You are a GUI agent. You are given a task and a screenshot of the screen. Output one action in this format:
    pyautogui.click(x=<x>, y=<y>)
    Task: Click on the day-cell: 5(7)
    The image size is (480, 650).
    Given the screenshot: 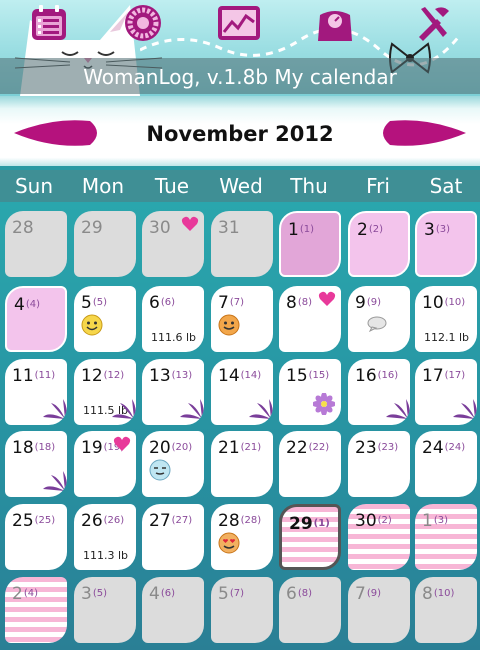 What is the action you would take?
    pyautogui.click(x=242, y=610)
    